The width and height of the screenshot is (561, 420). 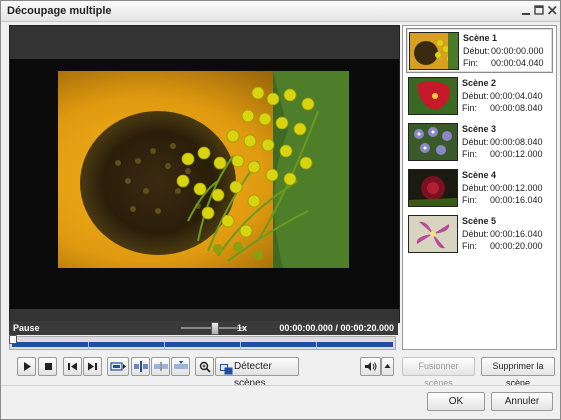 I want to click on cancel-button: Annuler, so click(x=522, y=401).